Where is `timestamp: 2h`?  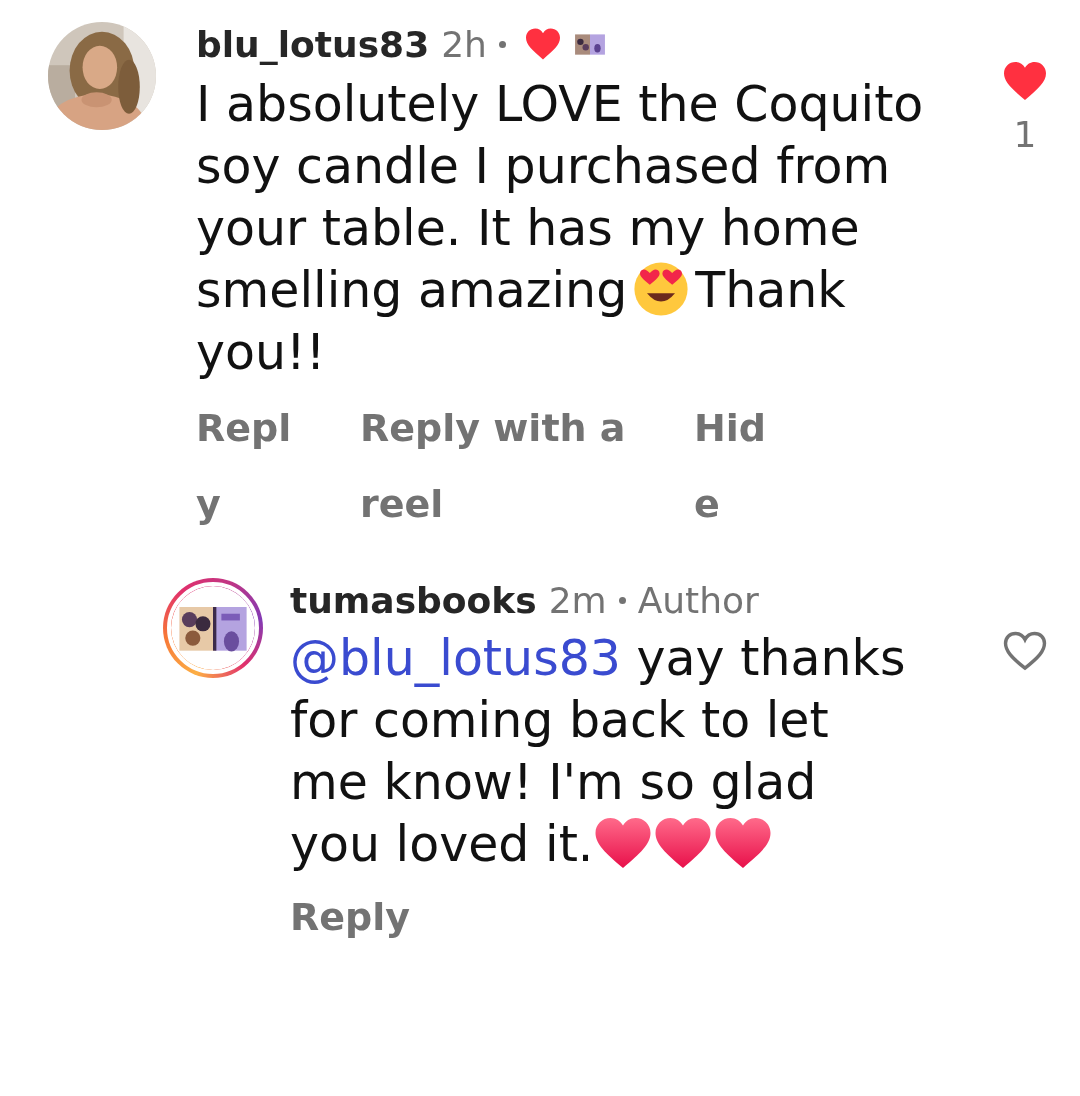
timestamp: 2h is located at coordinates (464, 44).